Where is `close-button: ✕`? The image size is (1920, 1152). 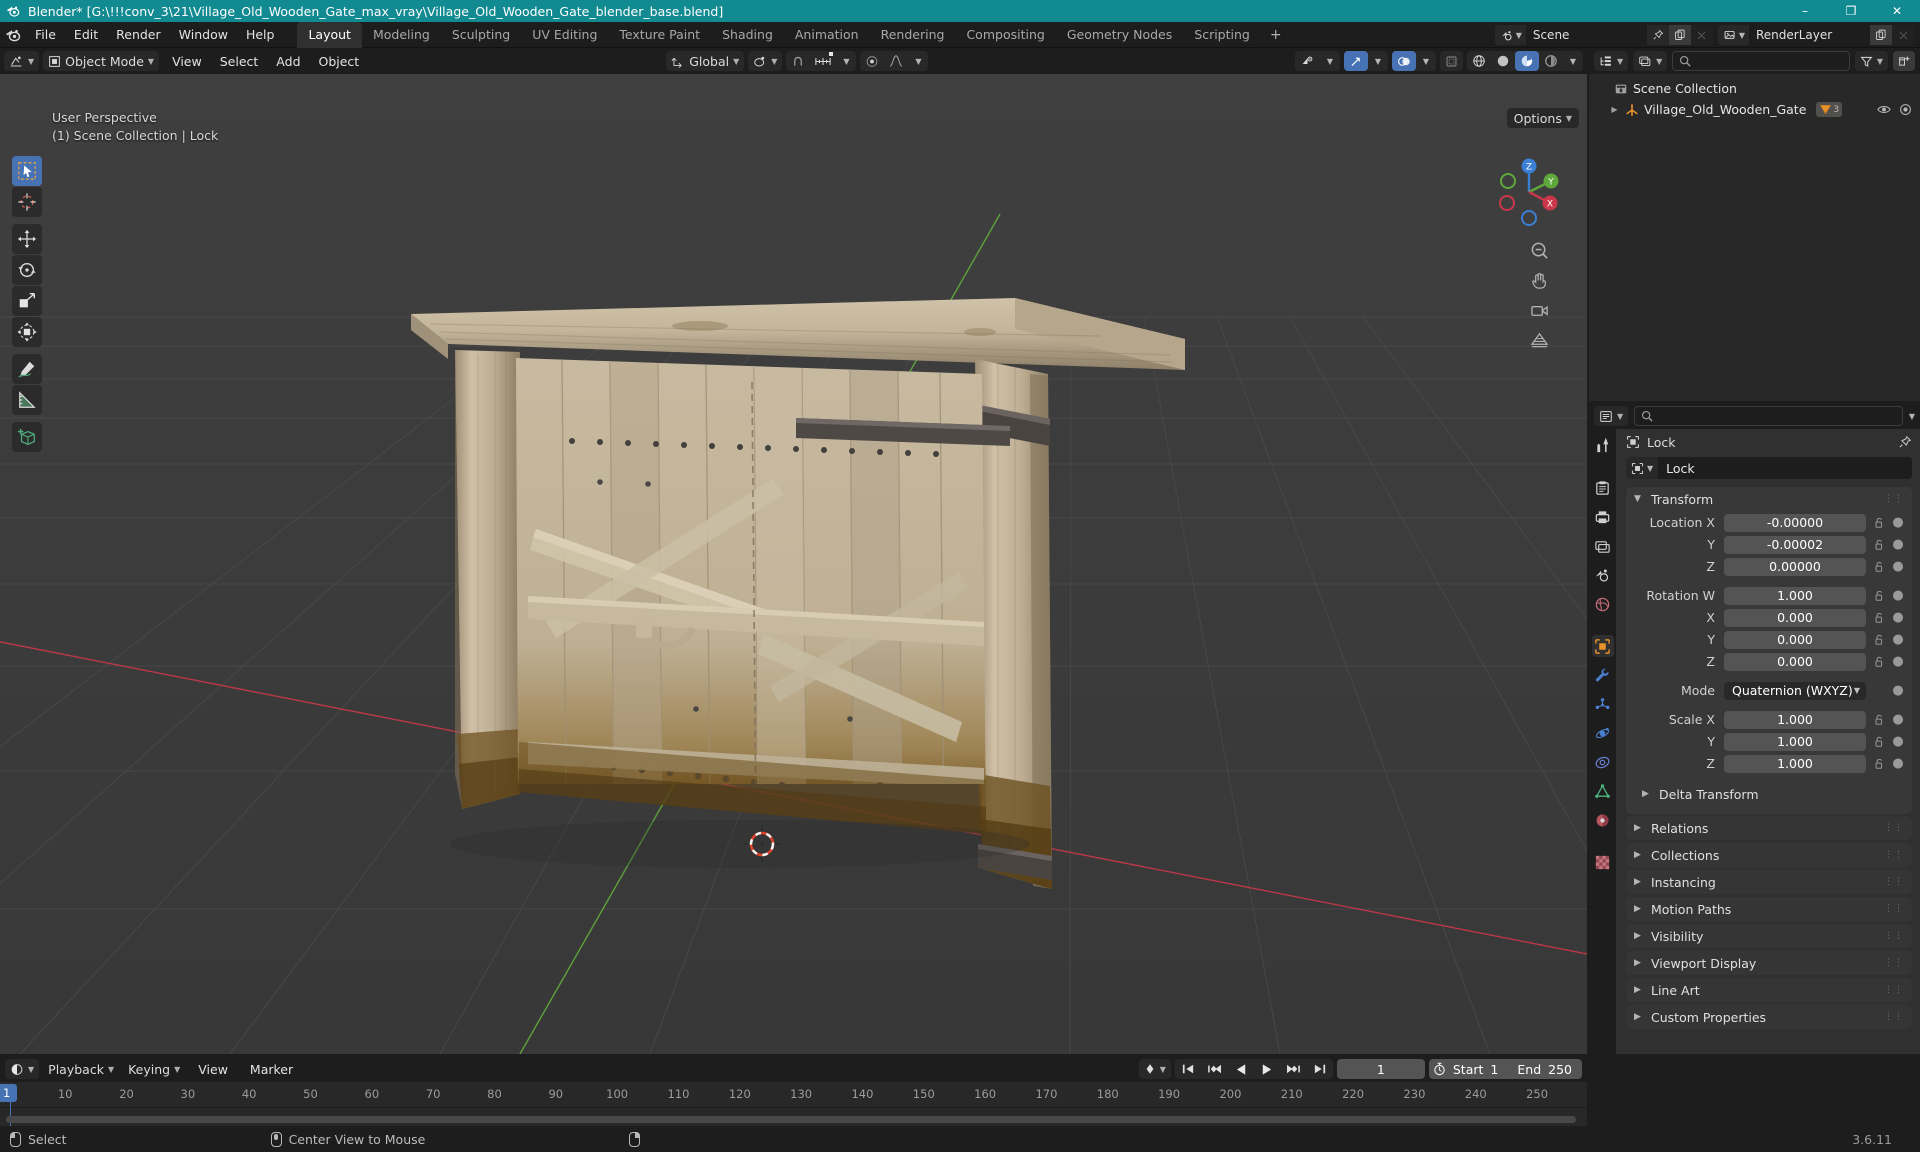
close-button: ✕ is located at coordinates (1897, 11).